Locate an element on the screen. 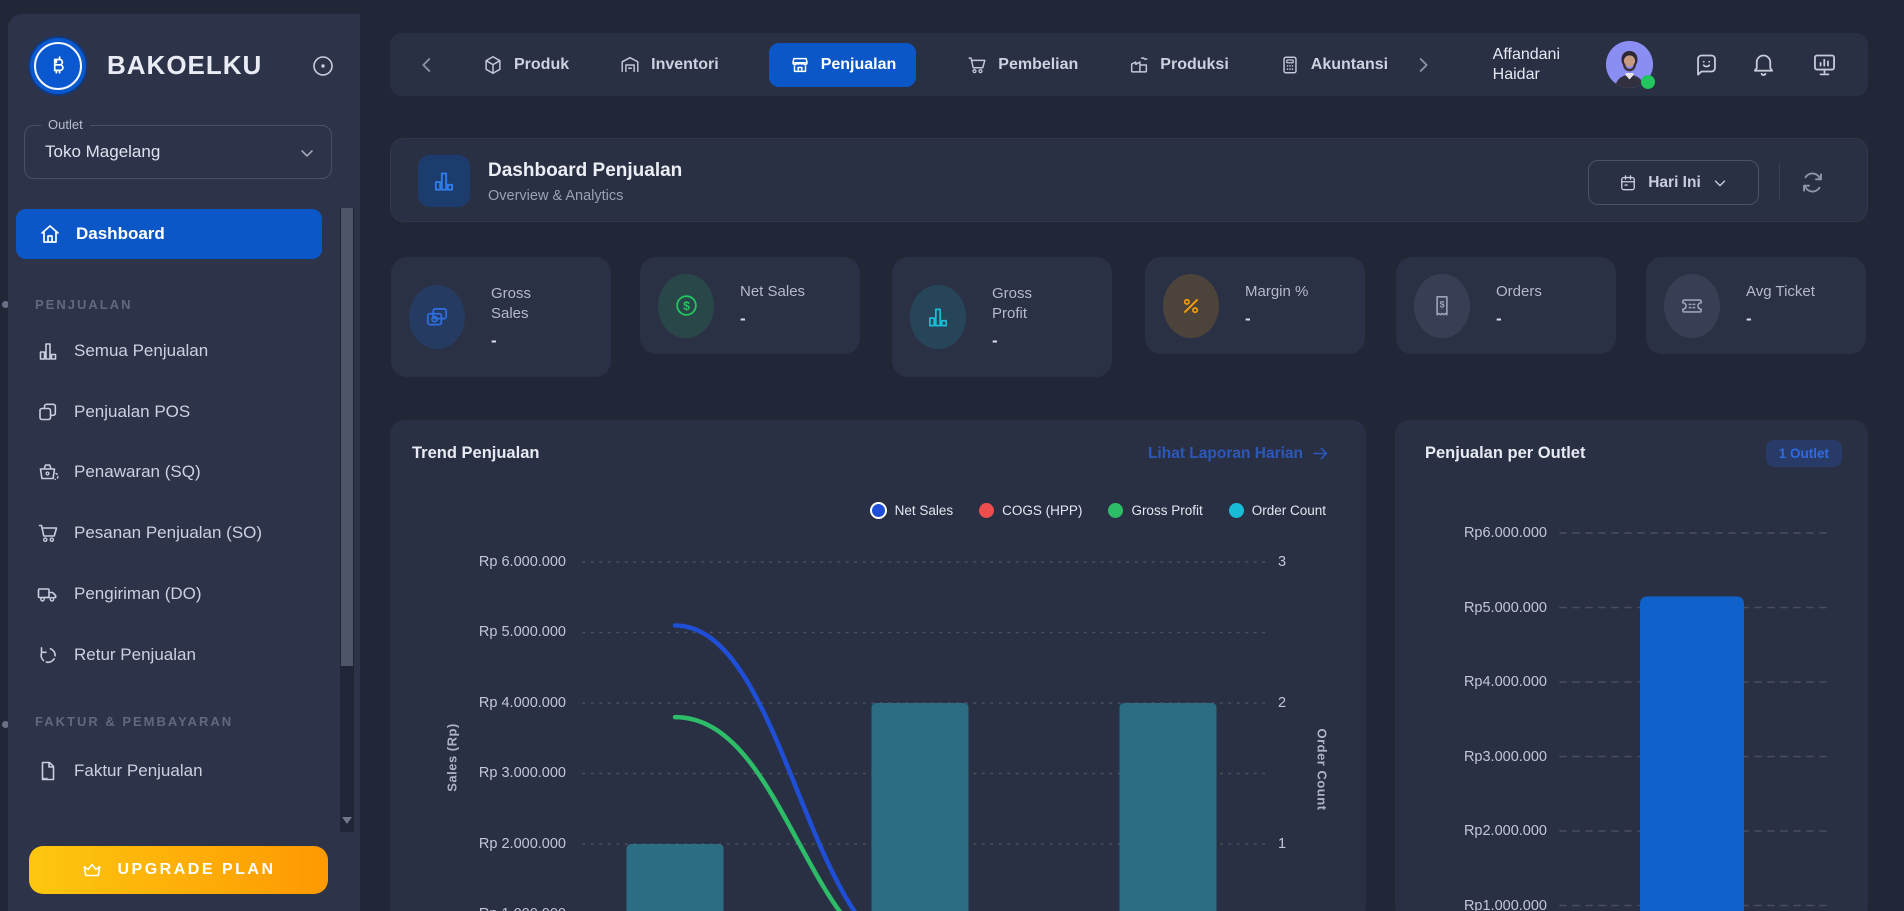 The image size is (1904, 911). kpi-card-avg-ticket: Avg Ticket - is located at coordinates (1756, 305).